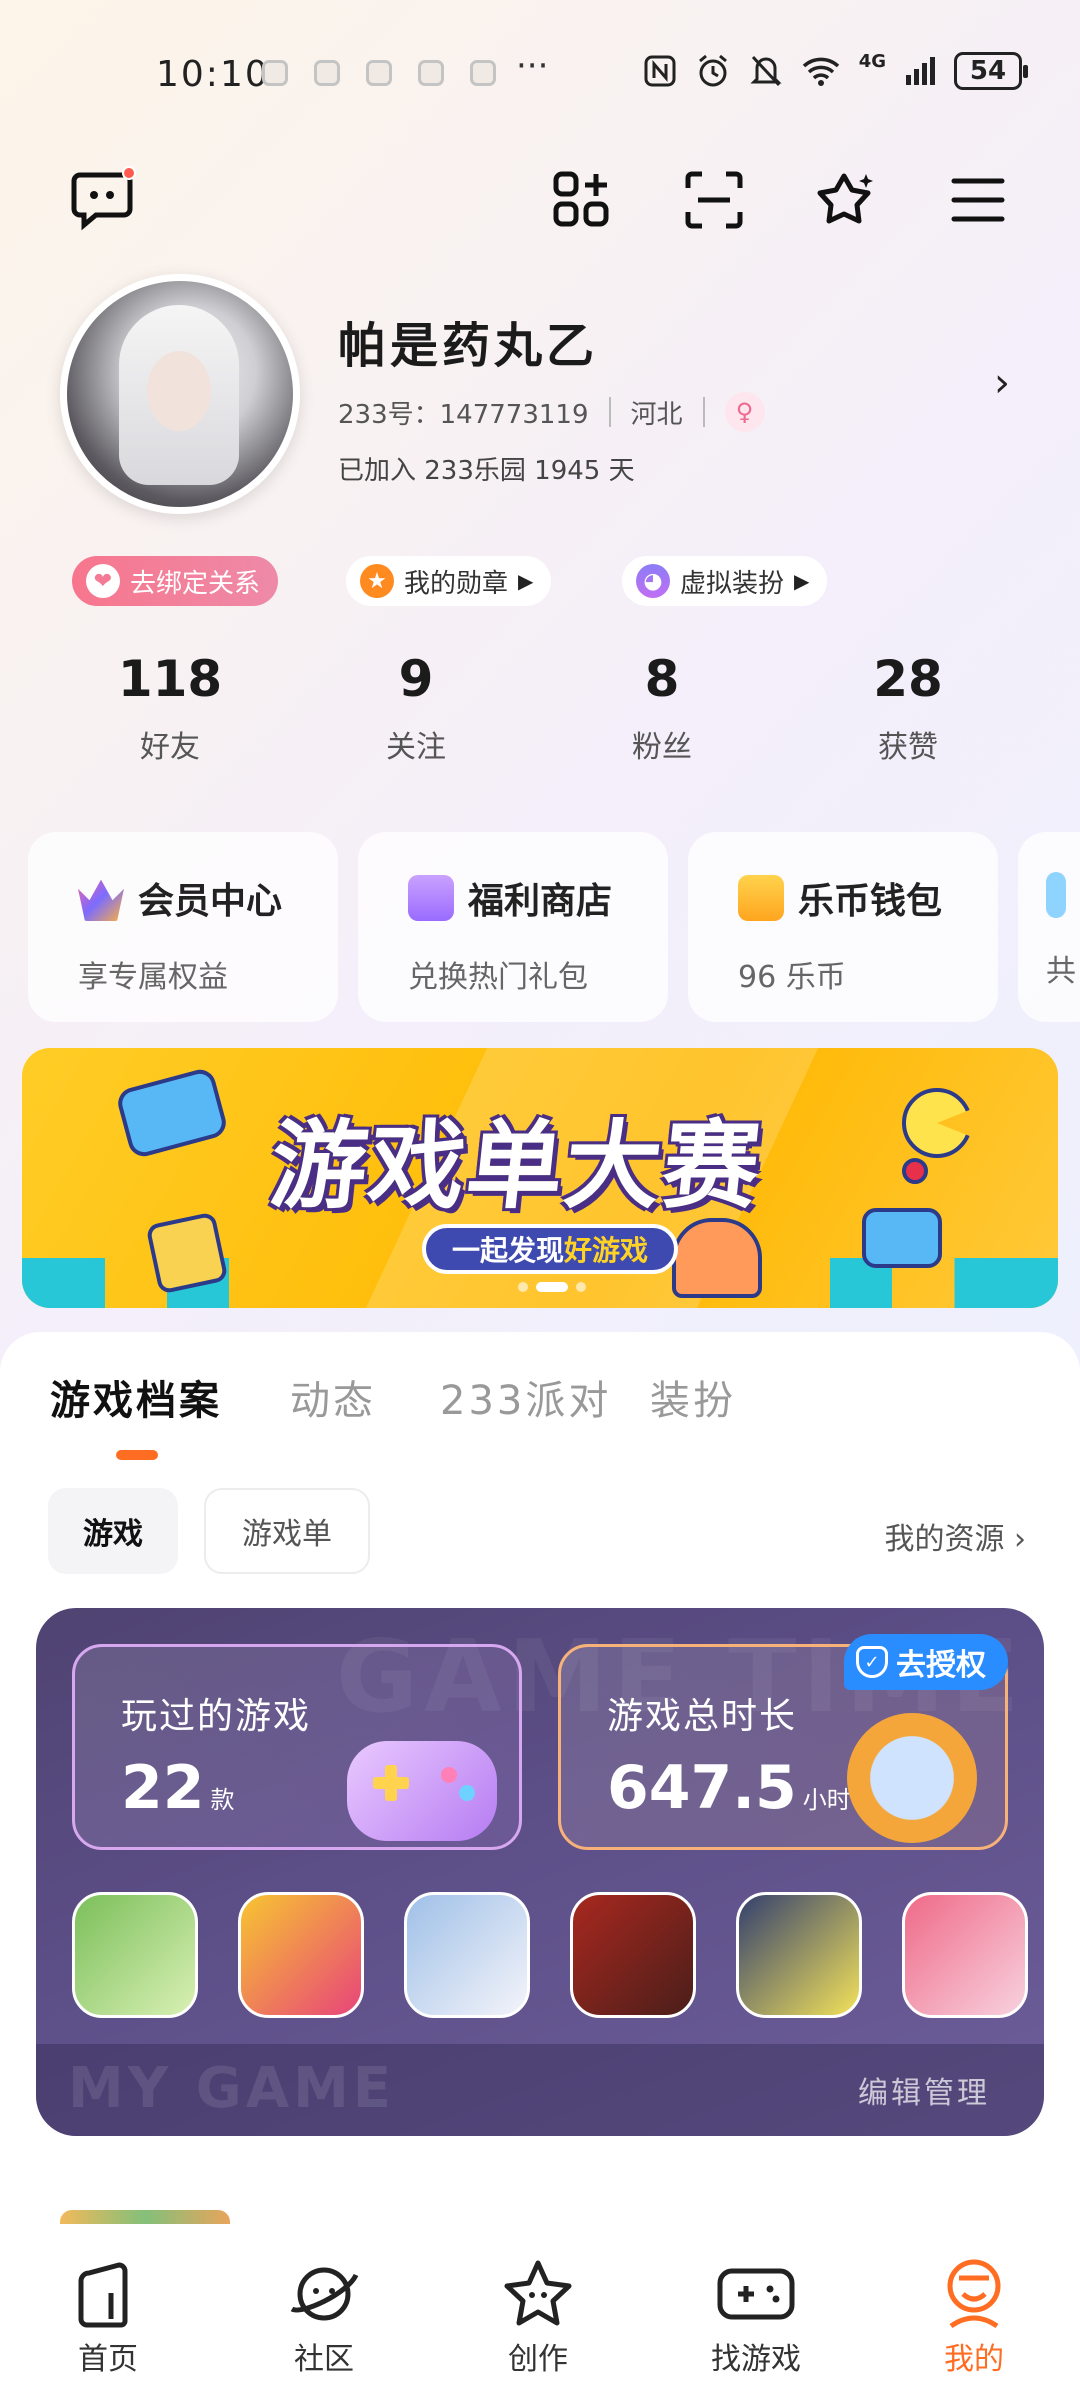 The height and width of the screenshot is (2400, 1080). I want to click on avatar-face, so click(179, 391).